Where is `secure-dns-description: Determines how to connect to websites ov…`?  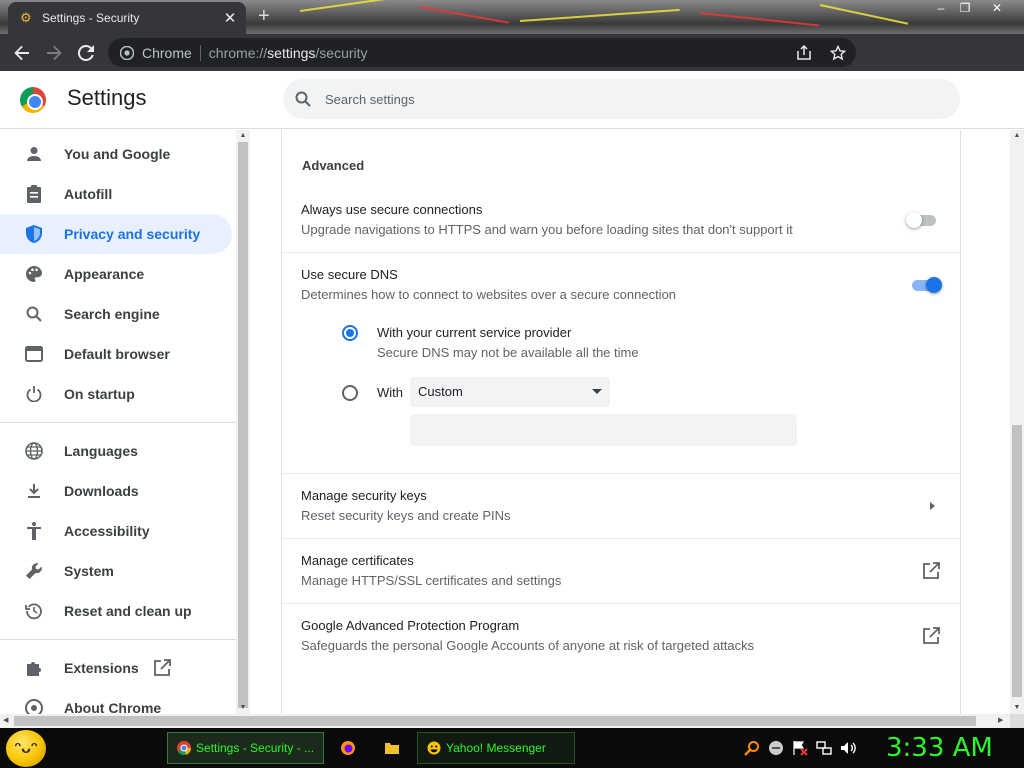 secure-dns-description: Determines how to connect to websites ov… is located at coordinates (489, 294).